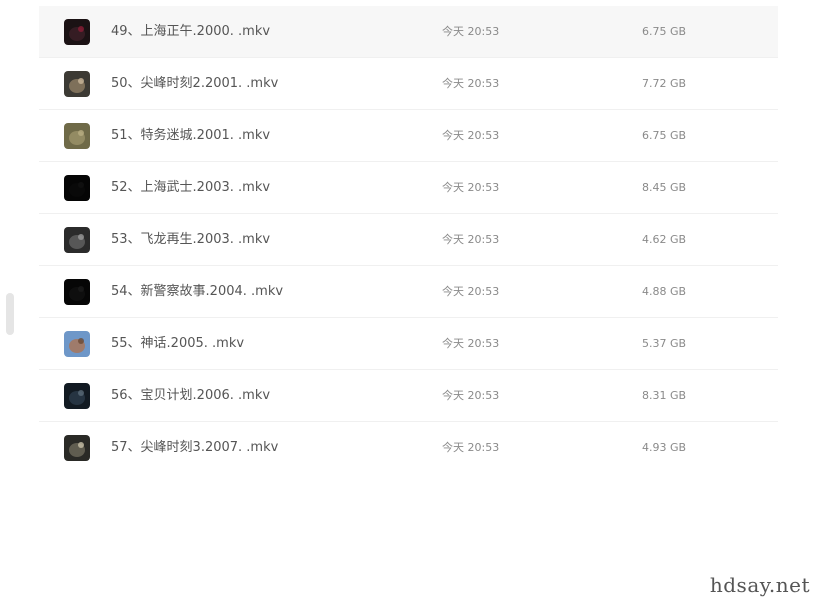 The width and height of the screenshot is (817, 603). I want to click on file-row: 50、尖峰时刻2.2001. .mkv 今天 20:53 7.72 GB, so click(408, 84).